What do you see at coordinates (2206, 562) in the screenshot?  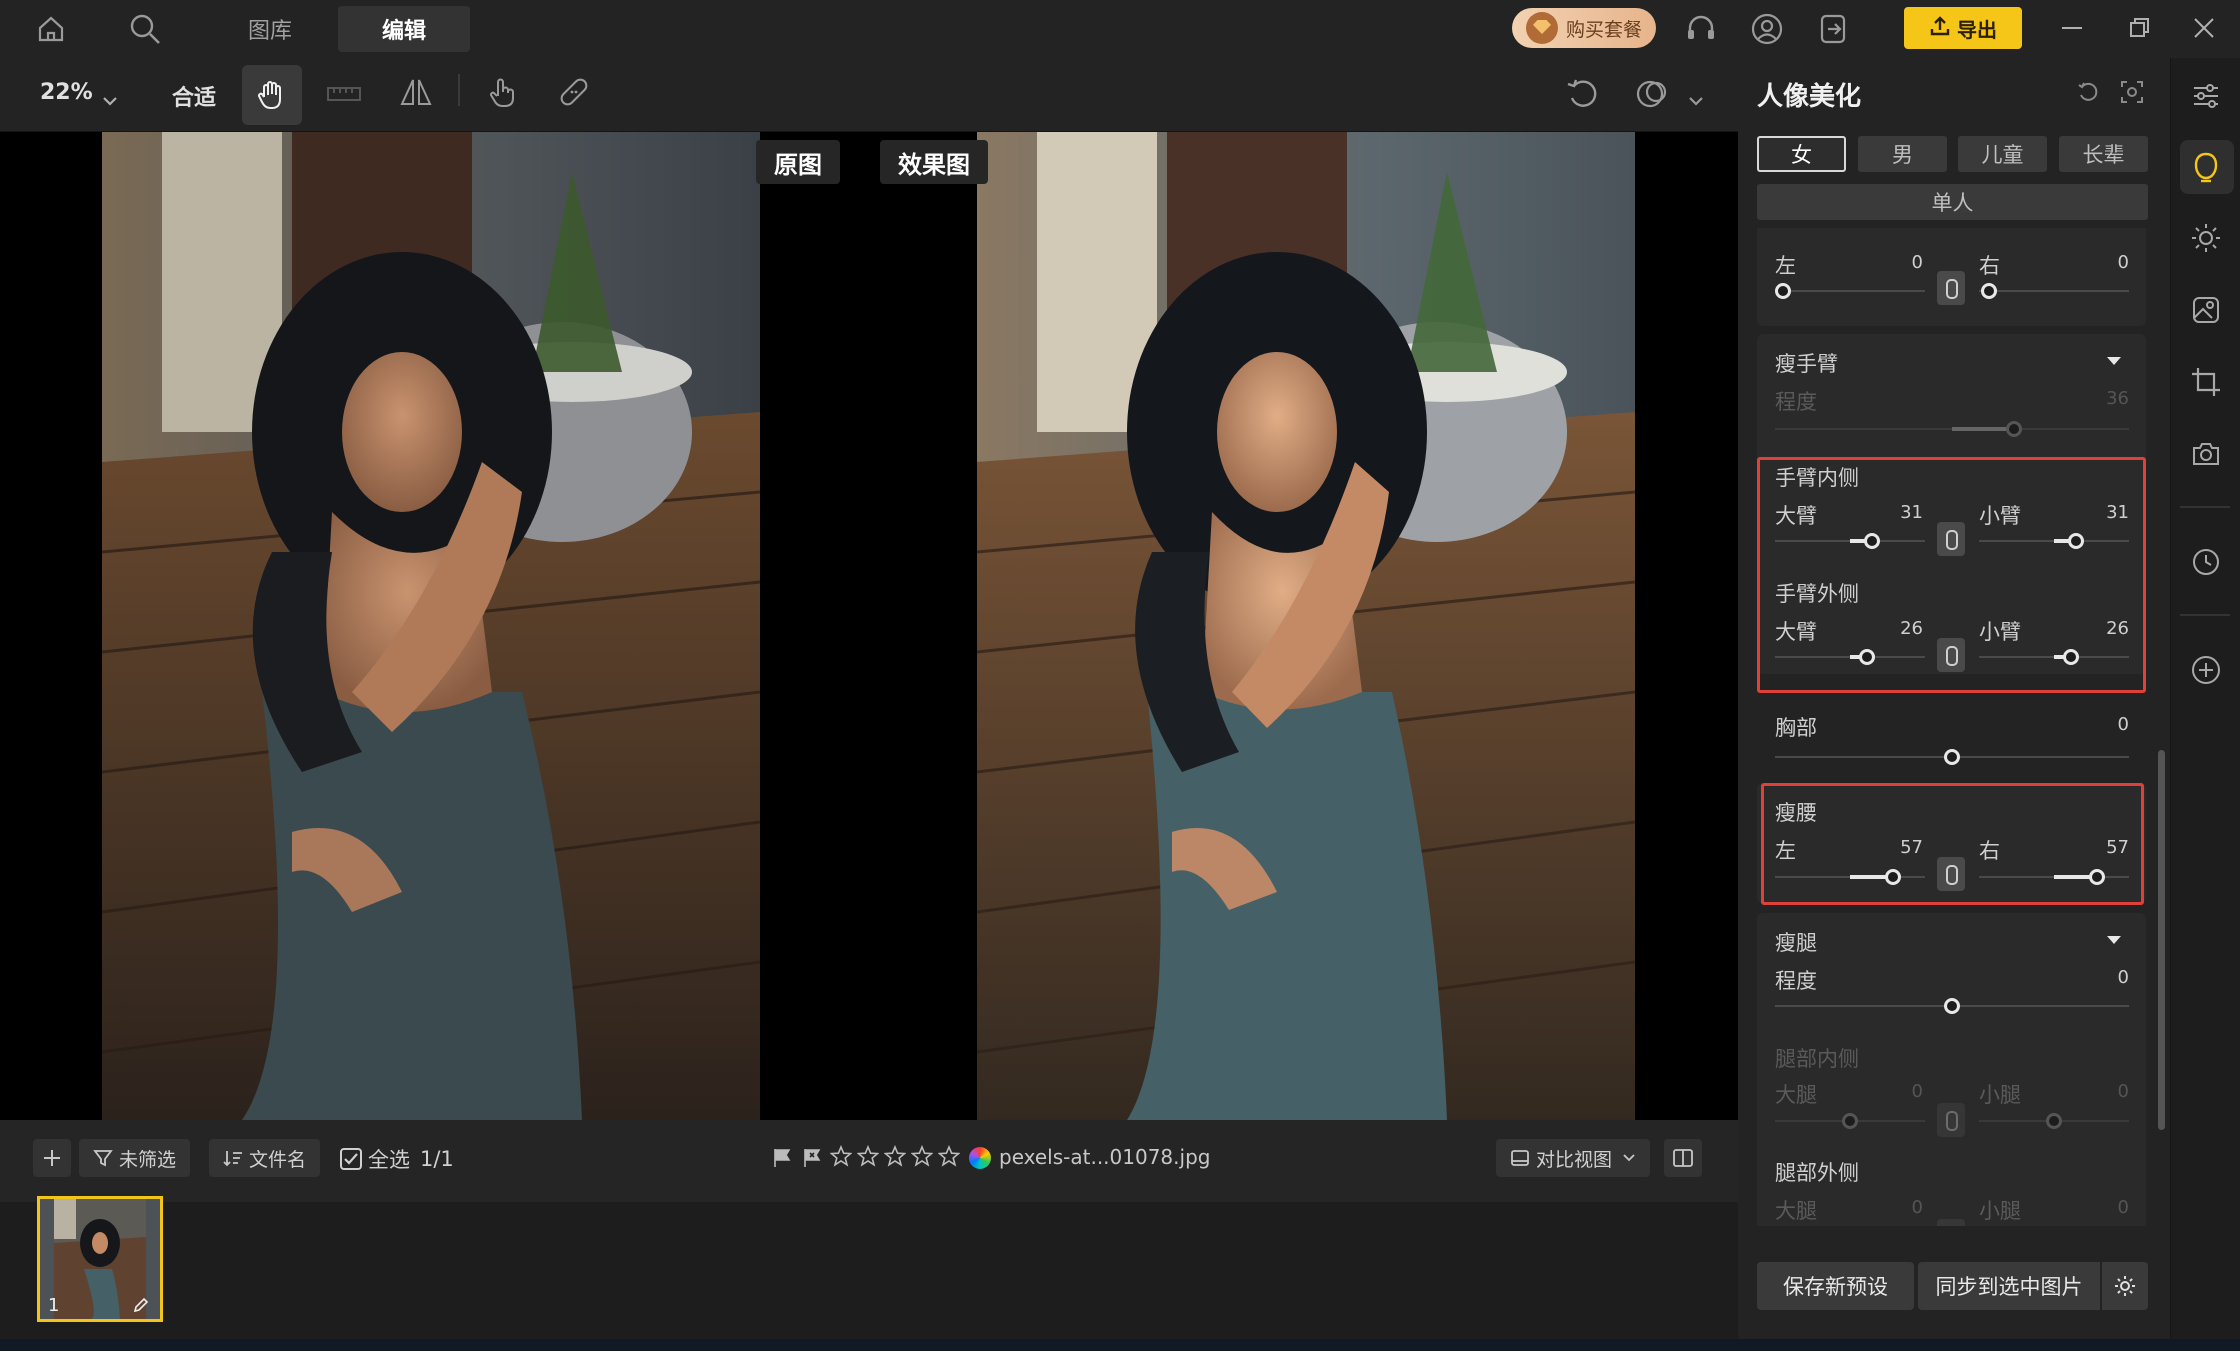 I see `history-clock-icon` at bounding box center [2206, 562].